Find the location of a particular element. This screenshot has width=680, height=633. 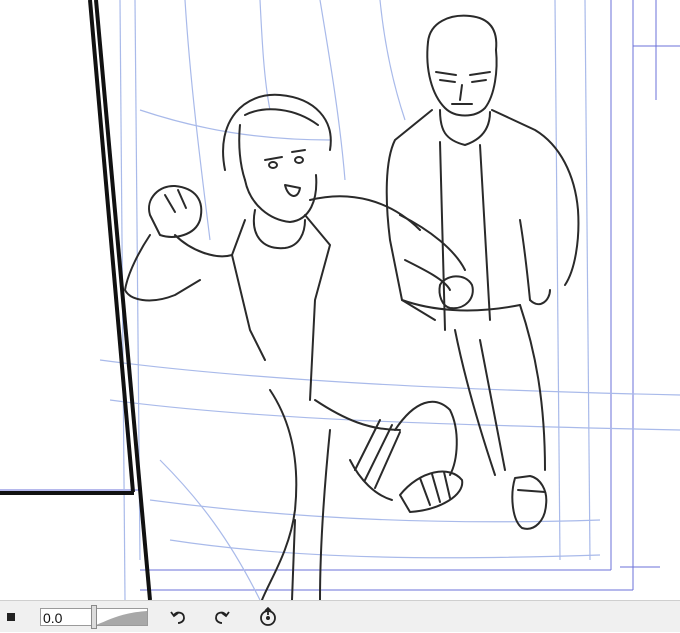

undo-icon is located at coordinates (178, 617).